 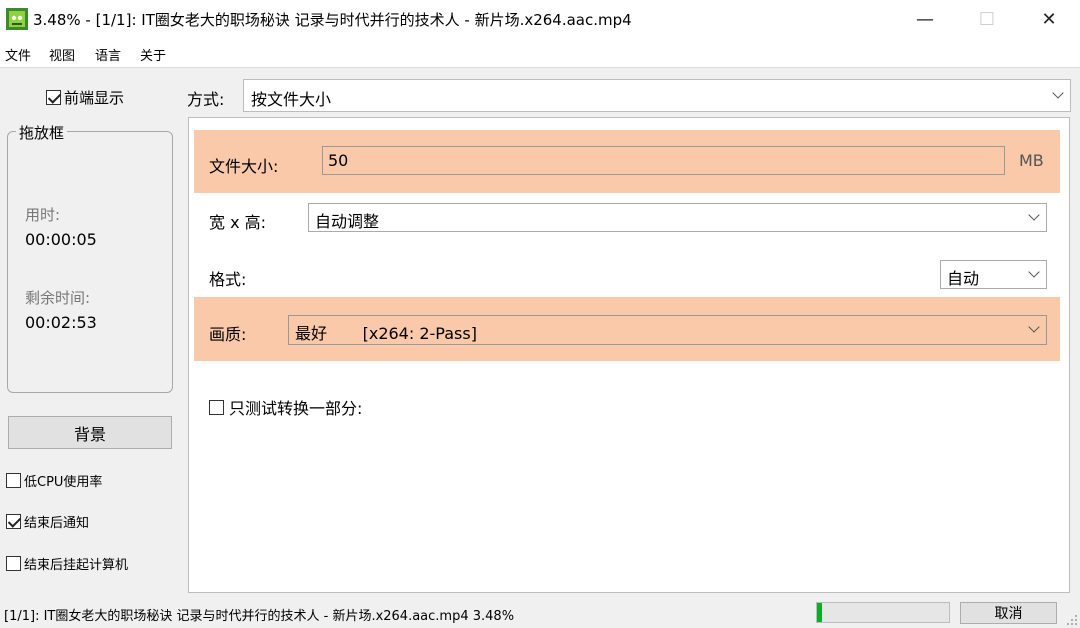 What do you see at coordinates (53, 97) in the screenshot?
I see `topmost-checkbox` at bounding box center [53, 97].